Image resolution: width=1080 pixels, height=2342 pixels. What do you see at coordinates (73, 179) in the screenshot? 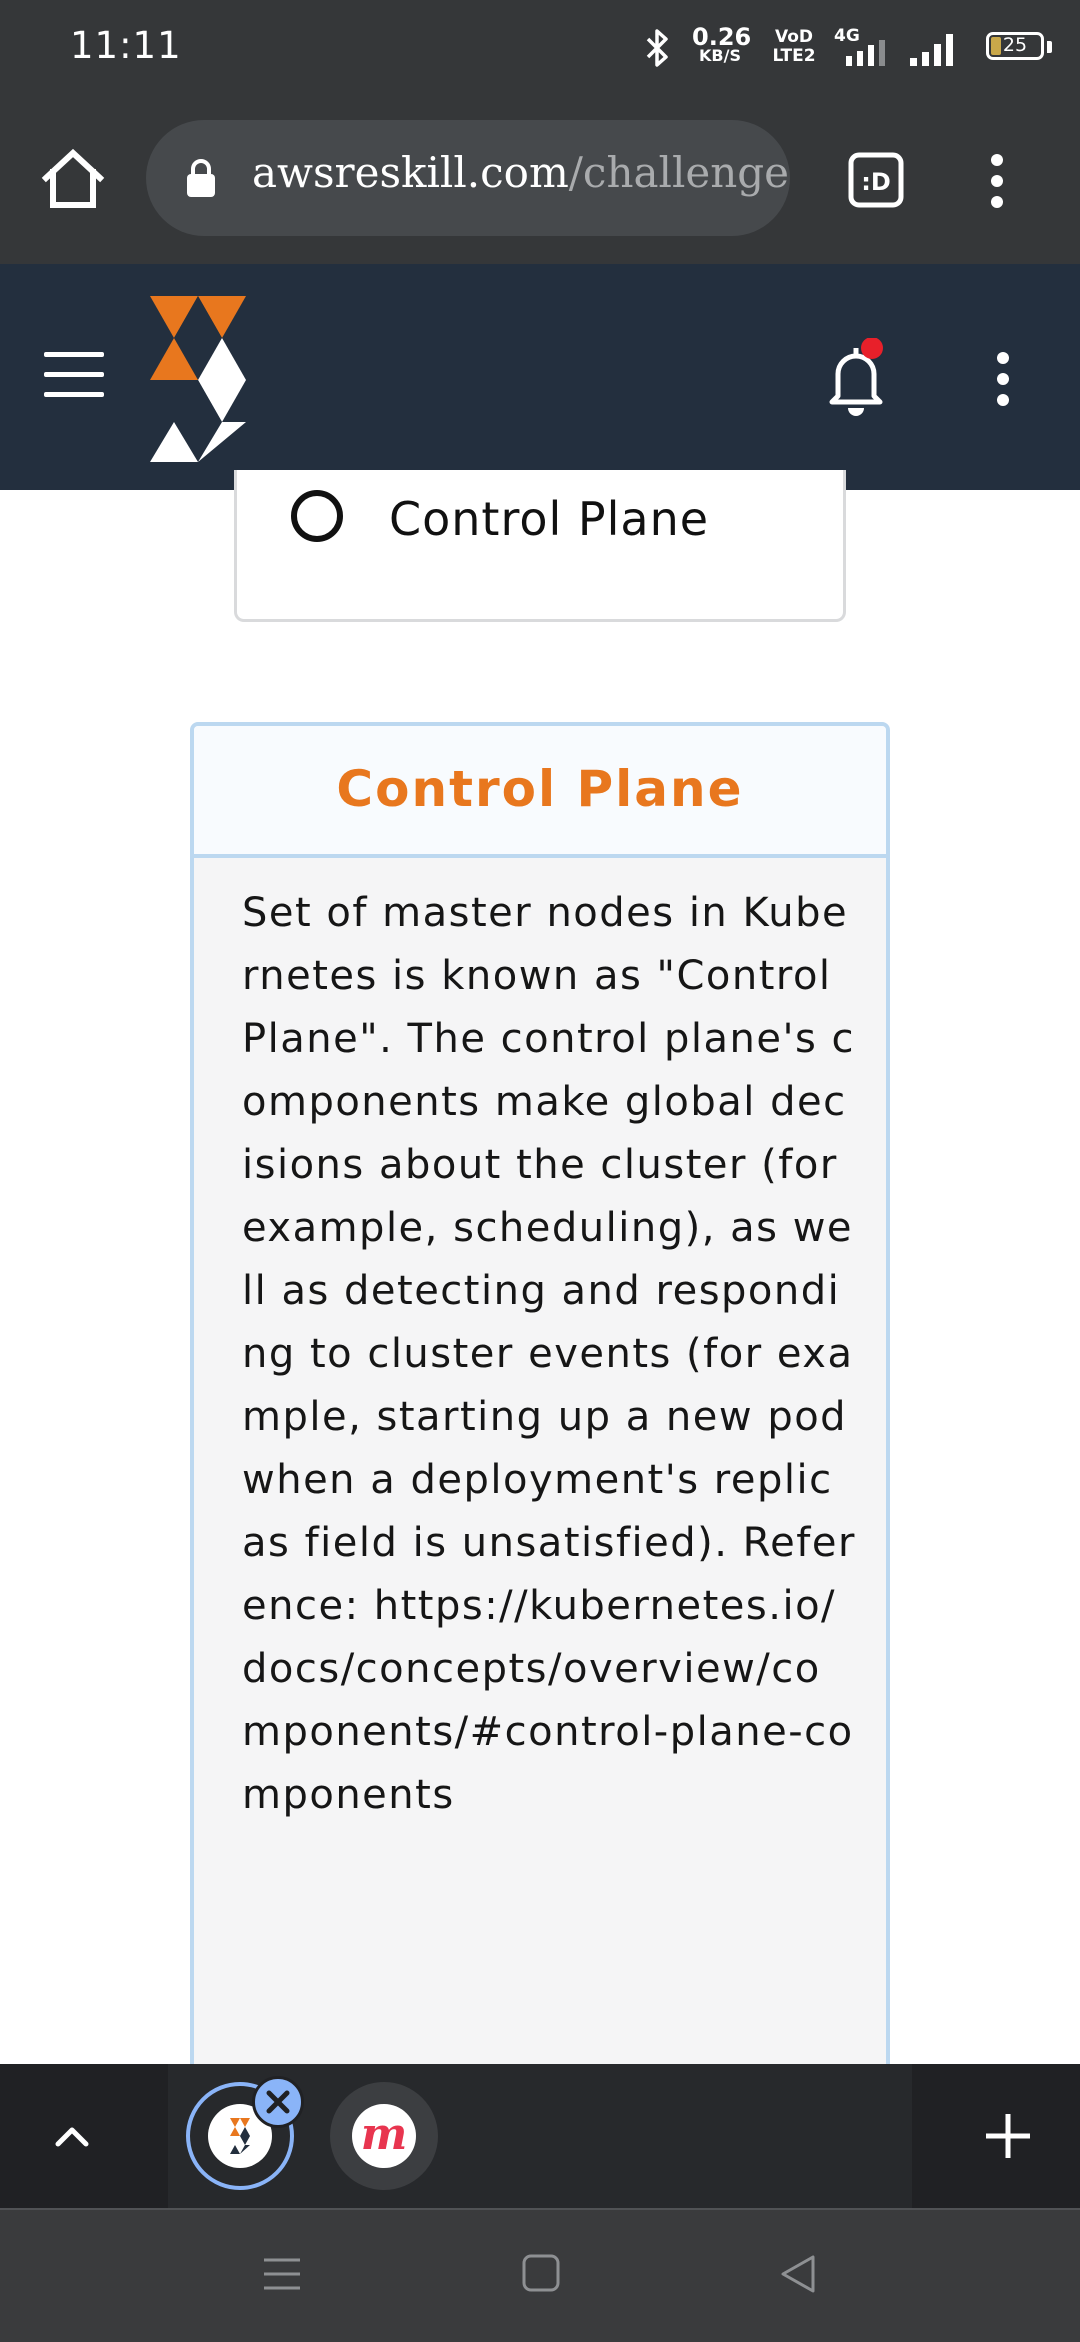
I see `home-icon` at bounding box center [73, 179].